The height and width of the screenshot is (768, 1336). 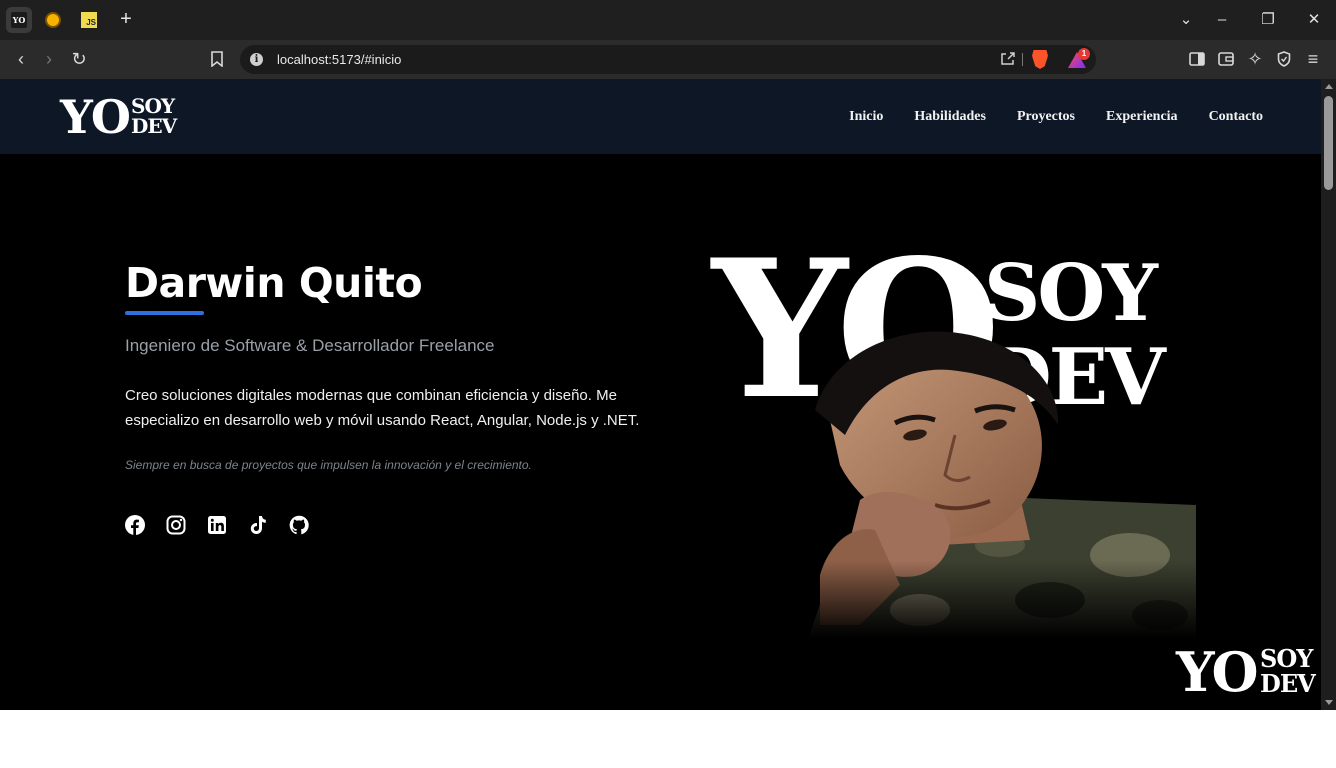 What do you see at coordinates (1022, 59) in the screenshot?
I see `omnibox-divider` at bounding box center [1022, 59].